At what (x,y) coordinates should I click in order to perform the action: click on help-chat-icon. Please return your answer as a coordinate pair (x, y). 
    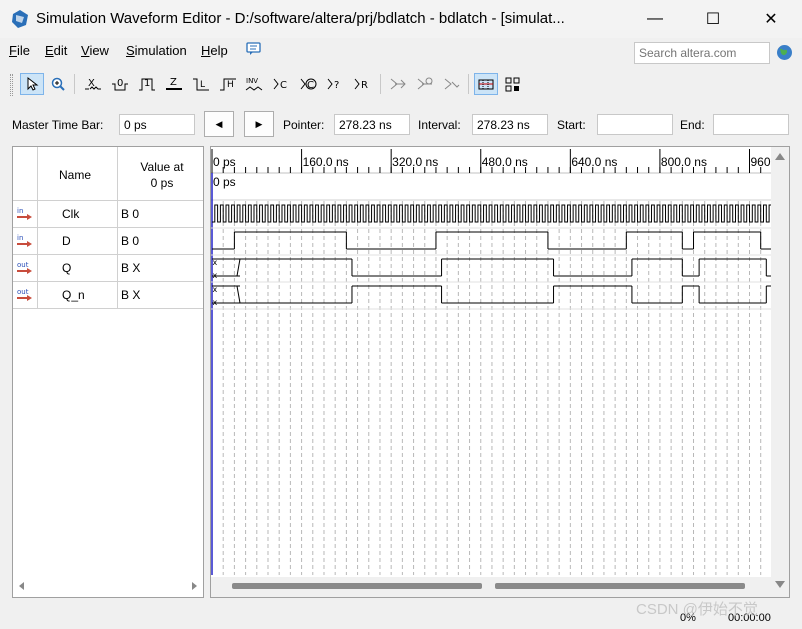
    Looking at the image, I should click on (254, 49).